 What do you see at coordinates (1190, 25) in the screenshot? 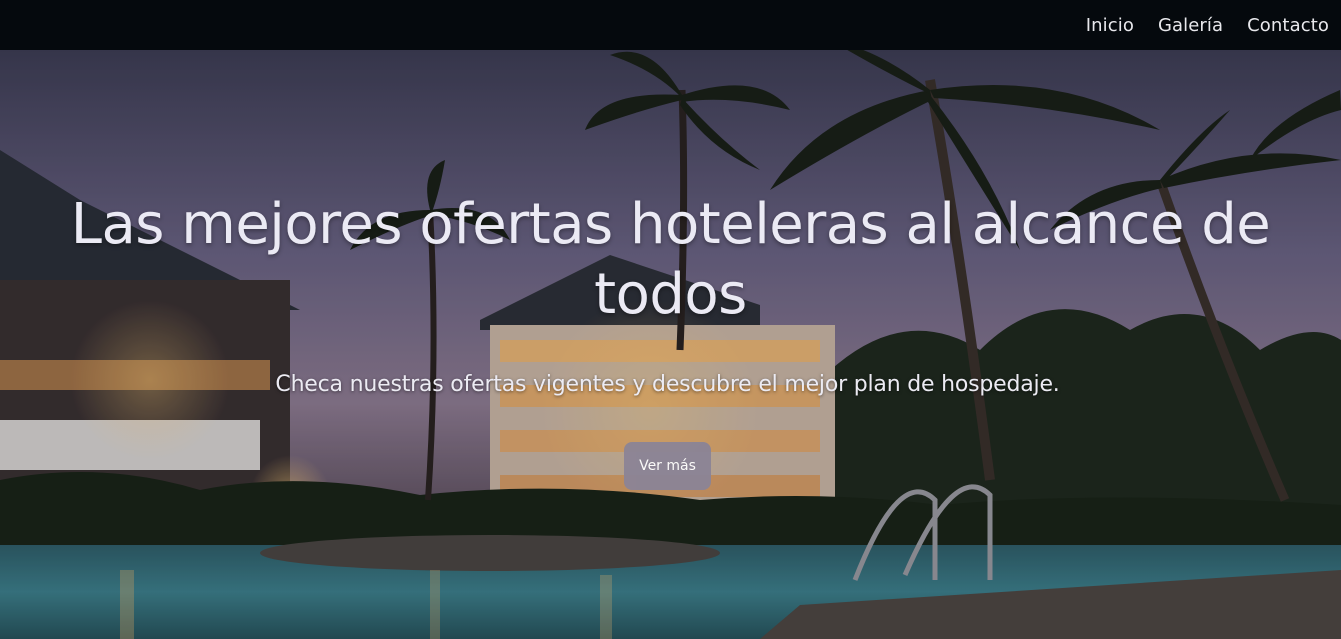
I see `nav-link-galeria: Galería` at bounding box center [1190, 25].